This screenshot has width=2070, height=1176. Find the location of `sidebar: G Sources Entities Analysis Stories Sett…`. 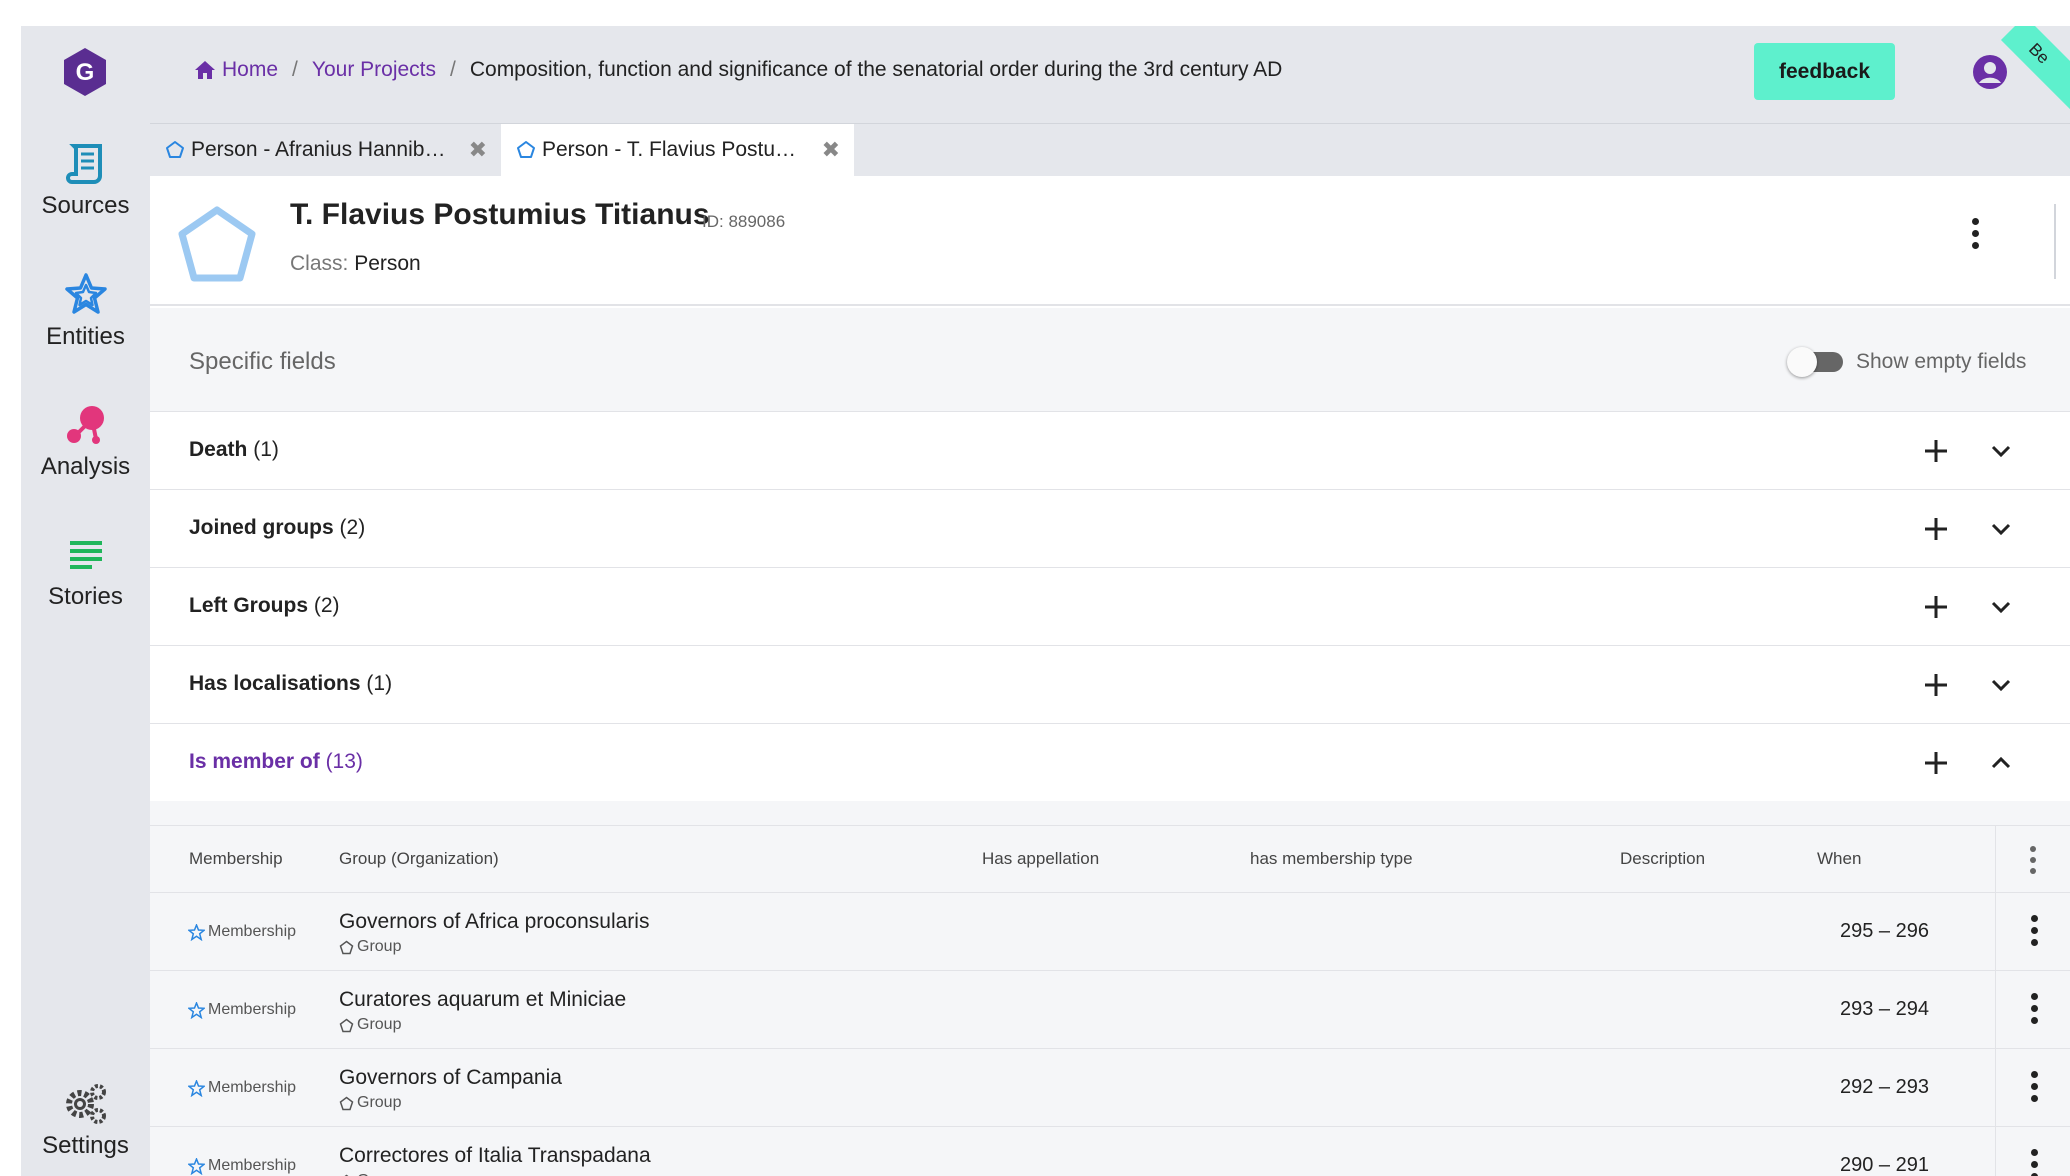

sidebar: G Sources Entities Analysis Stories Sett… is located at coordinates (85, 601).